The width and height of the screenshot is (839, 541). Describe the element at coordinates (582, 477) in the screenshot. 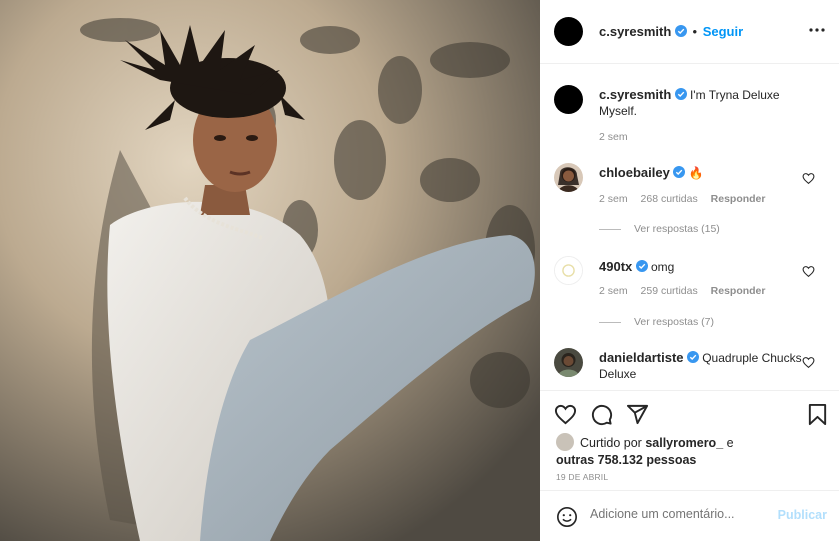

I see `post-date: 19 DE ABRIL` at that location.